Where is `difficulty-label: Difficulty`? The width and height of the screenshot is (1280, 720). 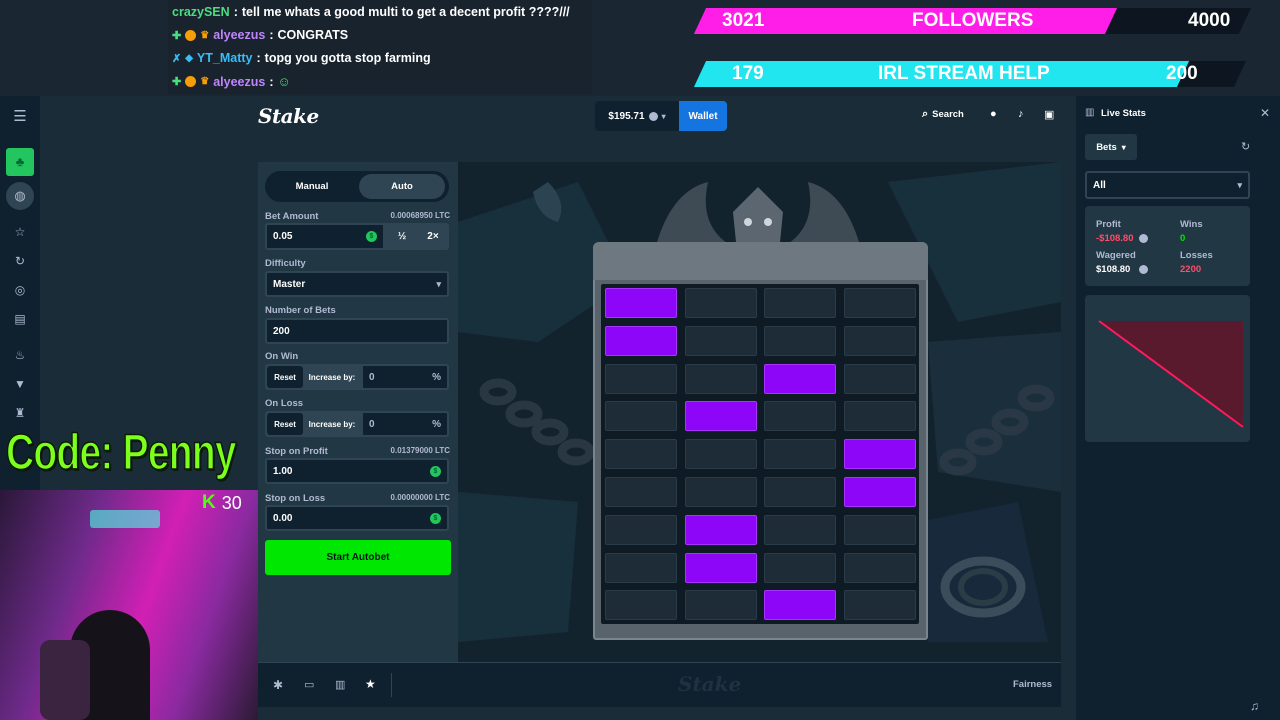 difficulty-label: Difficulty is located at coordinates (285, 263).